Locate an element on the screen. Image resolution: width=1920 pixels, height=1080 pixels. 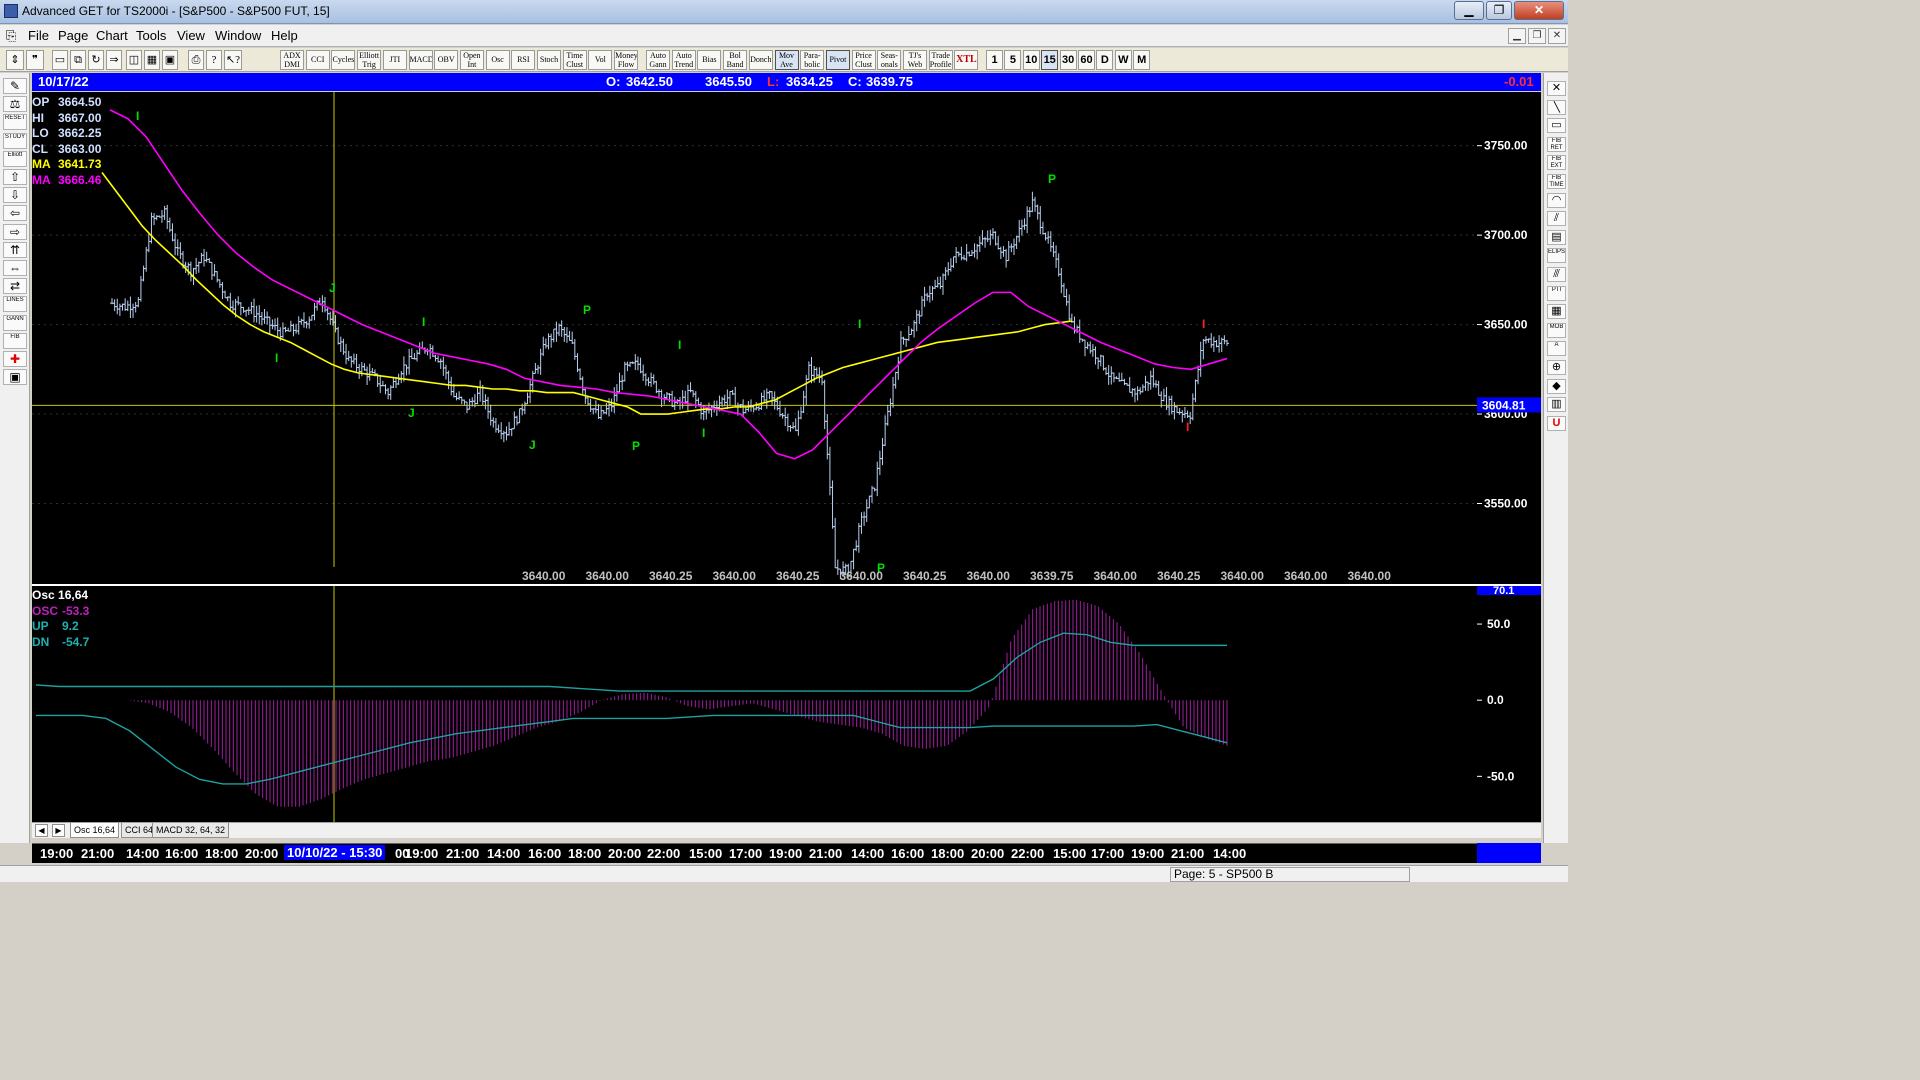
study-button-moneyflow: Money Flow is located at coordinates (626, 60).